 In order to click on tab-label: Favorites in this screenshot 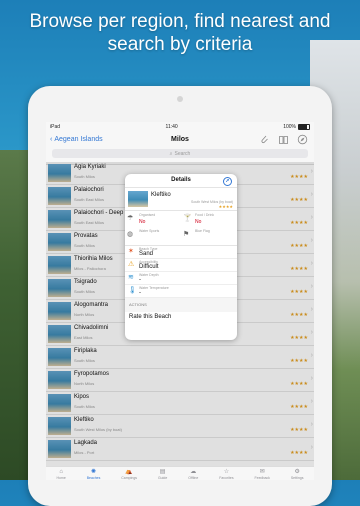, I will do `click(226, 478)`.